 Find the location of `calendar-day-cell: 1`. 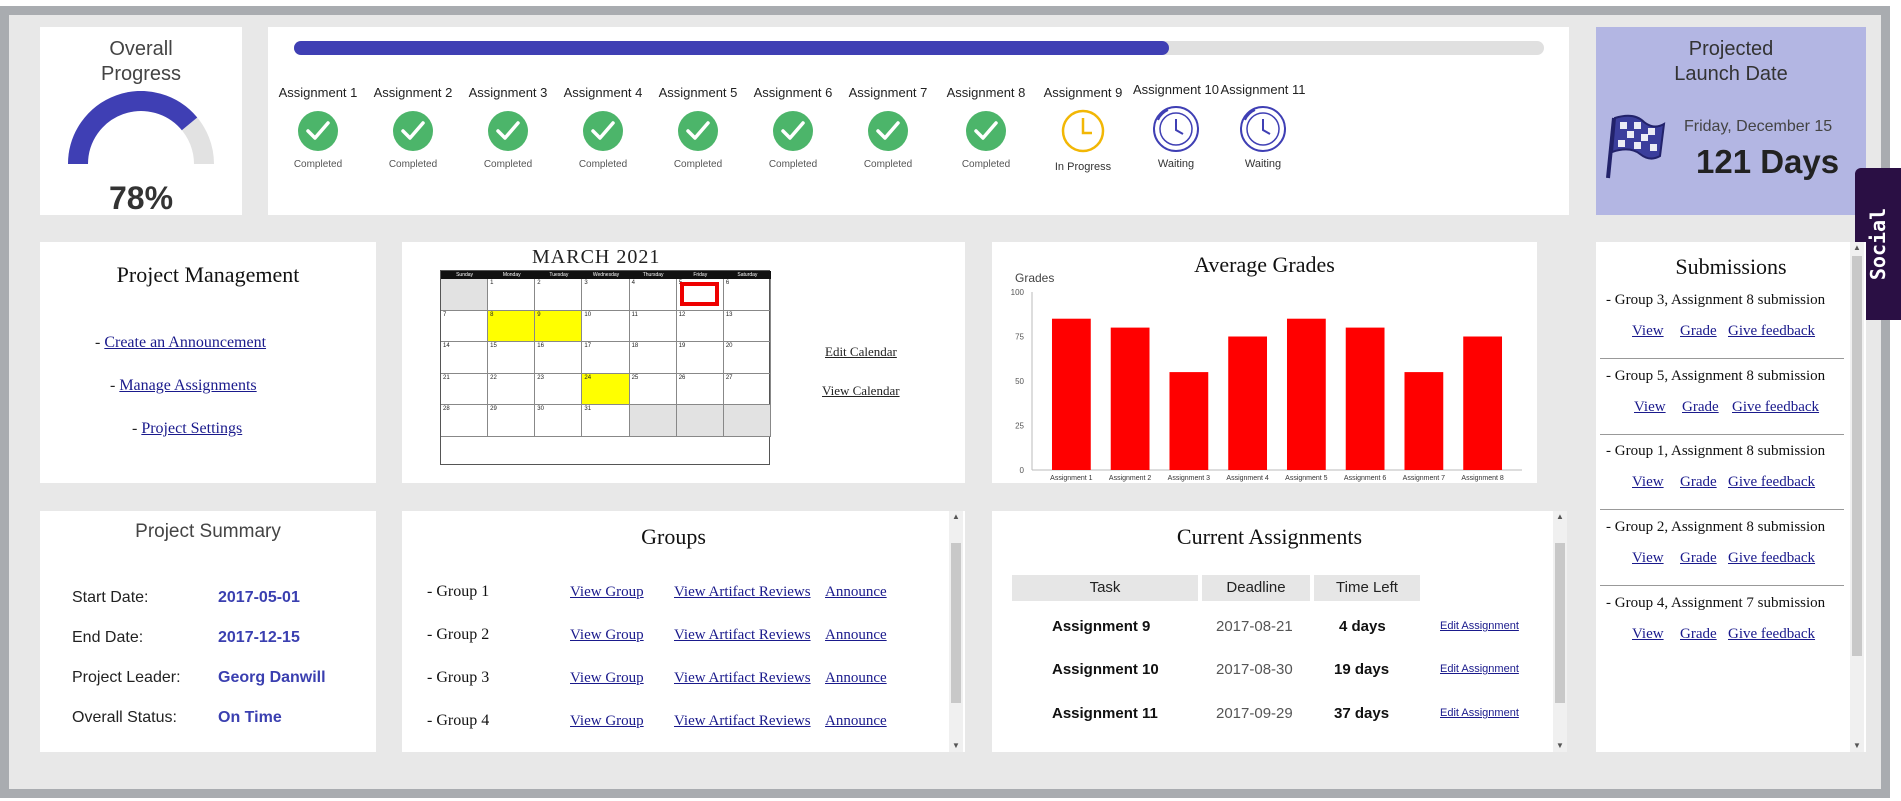

calendar-day-cell: 1 is located at coordinates (512, 295).